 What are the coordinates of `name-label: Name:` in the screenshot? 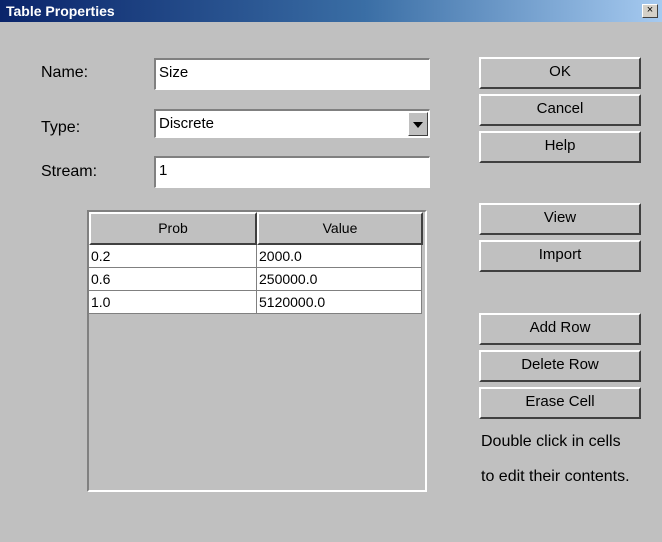 It's located at (65, 72).